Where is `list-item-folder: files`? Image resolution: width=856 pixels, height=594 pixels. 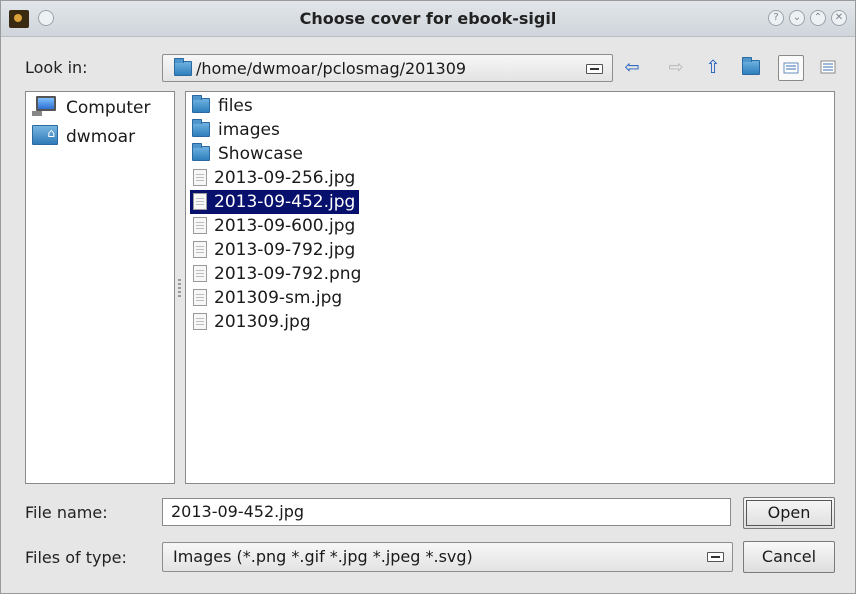 list-item-folder: files is located at coordinates (223, 106).